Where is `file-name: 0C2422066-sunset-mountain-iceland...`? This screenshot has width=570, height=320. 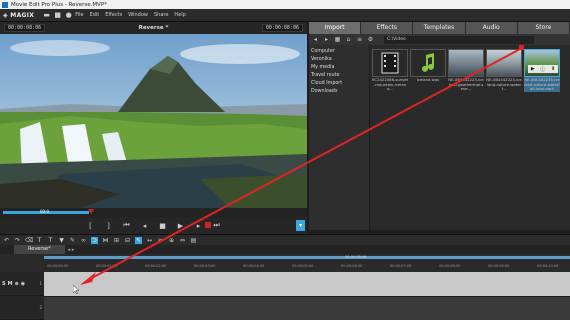
file-name: 0C2422066-sunset-mountain-iceland... is located at coordinates (390, 84).